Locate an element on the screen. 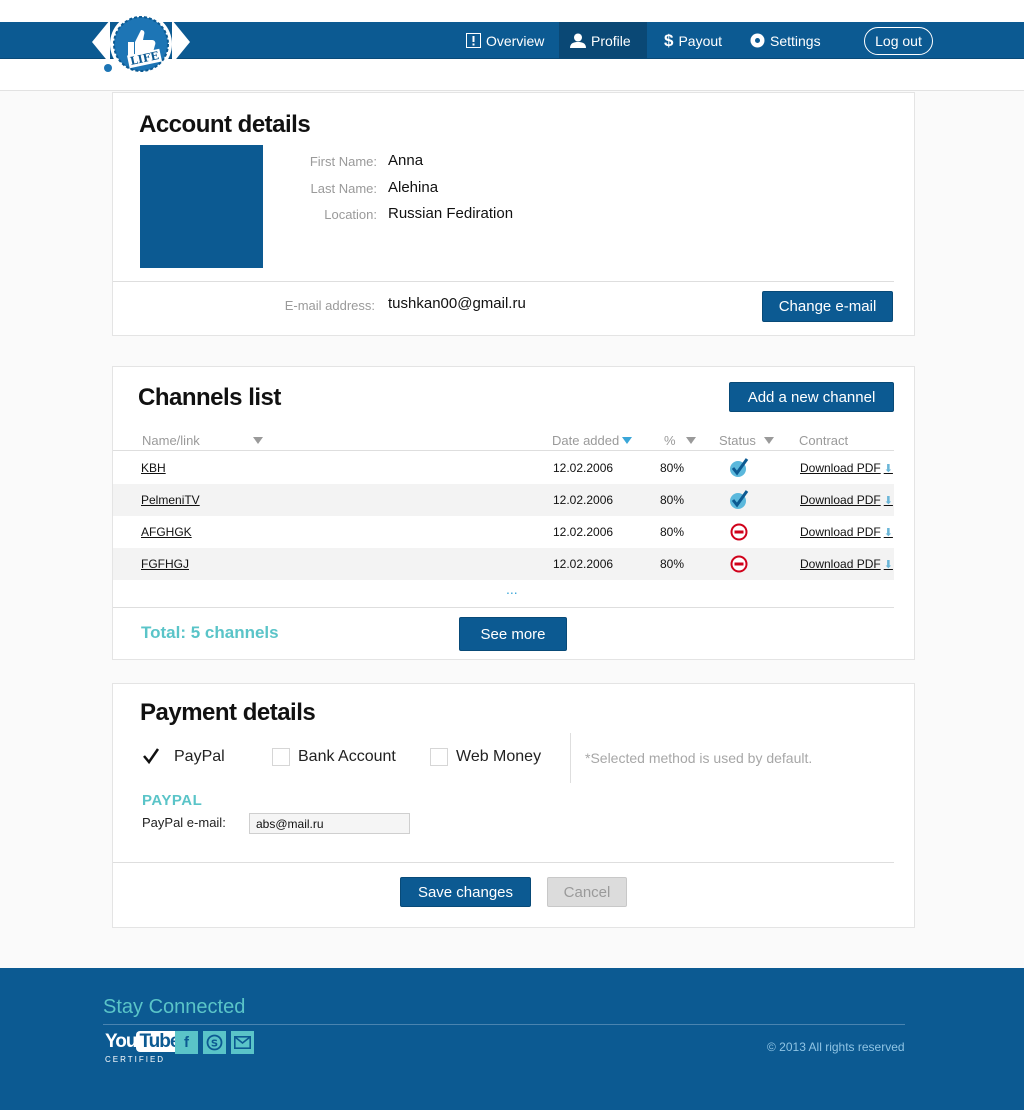 This screenshot has height=1110, width=1024. exclamation-icon is located at coordinates (473, 40).